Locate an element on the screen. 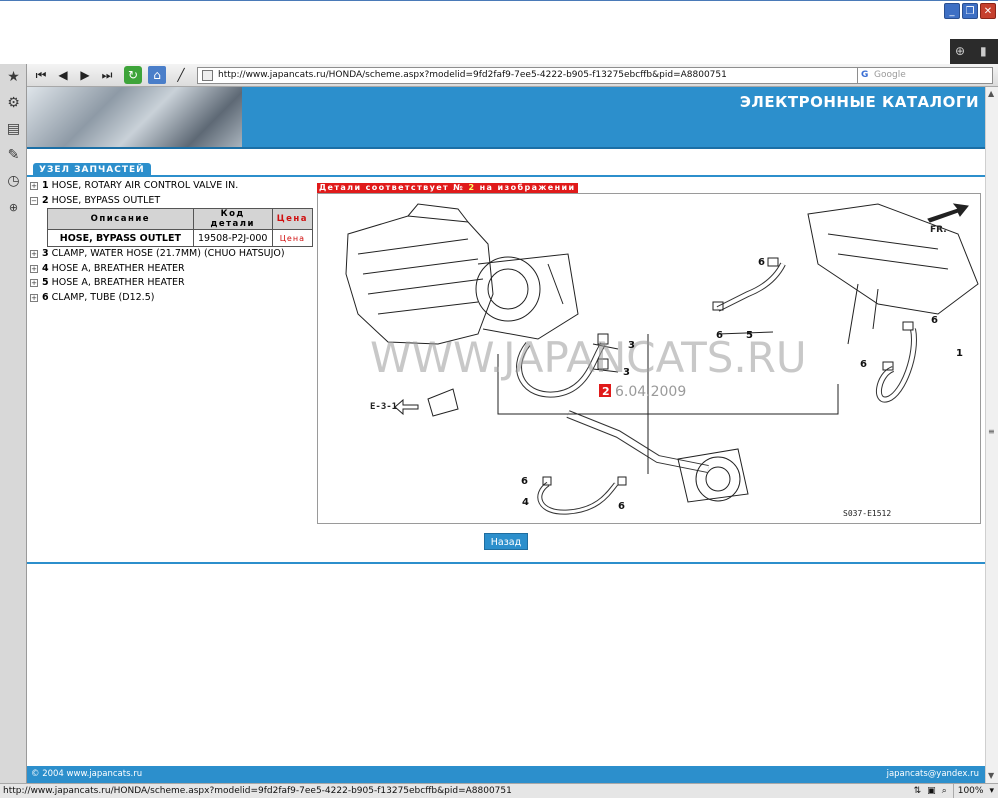 The width and height of the screenshot is (998, 798). description-cell: HOSE, BYPASS OUTLET is located at coordinates (120, 238).